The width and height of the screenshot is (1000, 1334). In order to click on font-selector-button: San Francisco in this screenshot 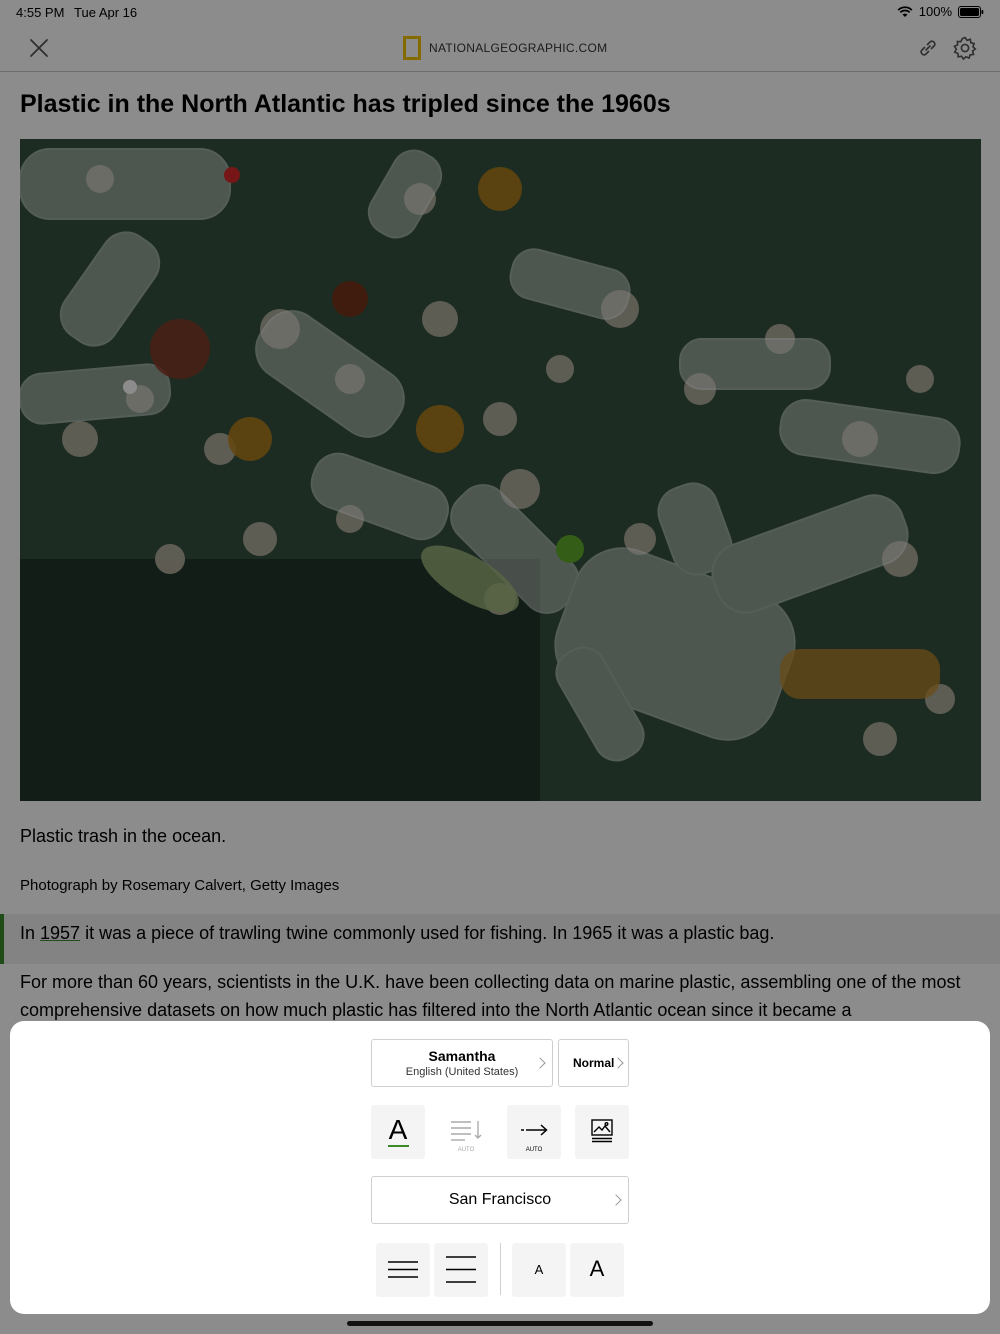, I will do `click(500, 1200)`.